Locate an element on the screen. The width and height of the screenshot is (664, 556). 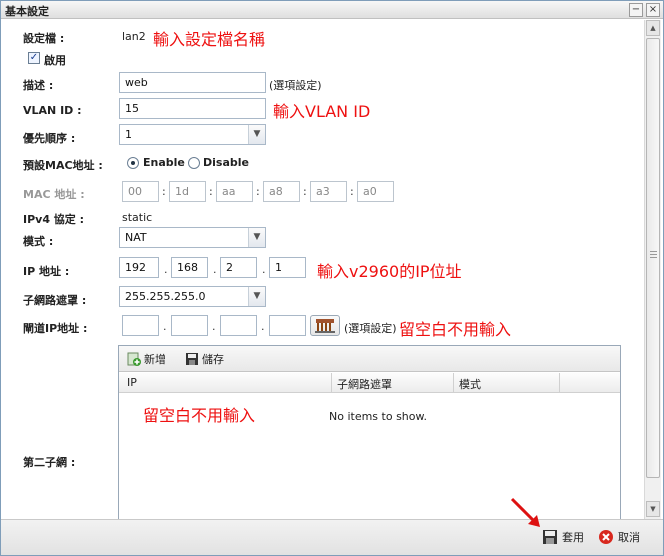
add-button: 新增 is located at coordinates (146, 359).